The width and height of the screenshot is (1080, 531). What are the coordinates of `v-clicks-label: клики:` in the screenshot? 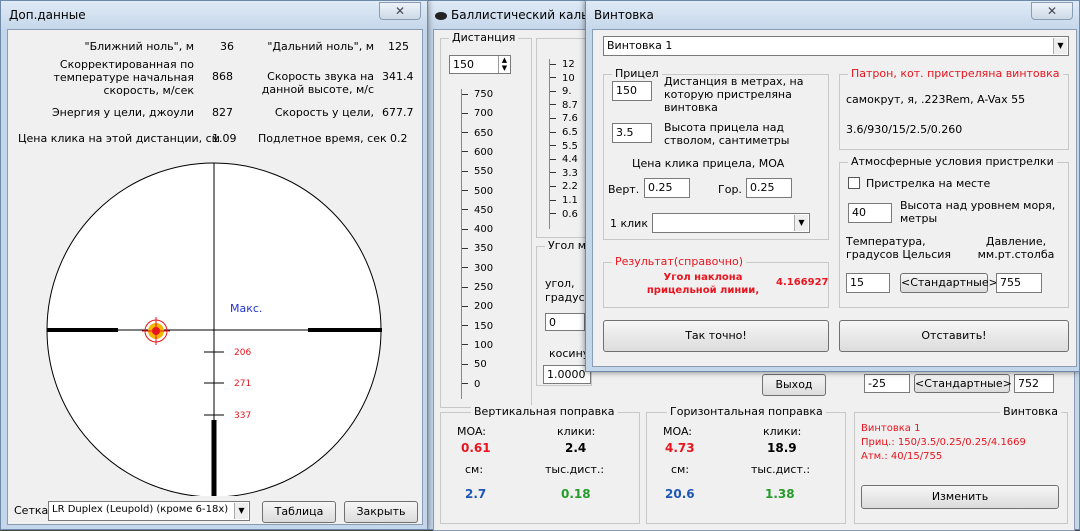 It's located at (576, 431).